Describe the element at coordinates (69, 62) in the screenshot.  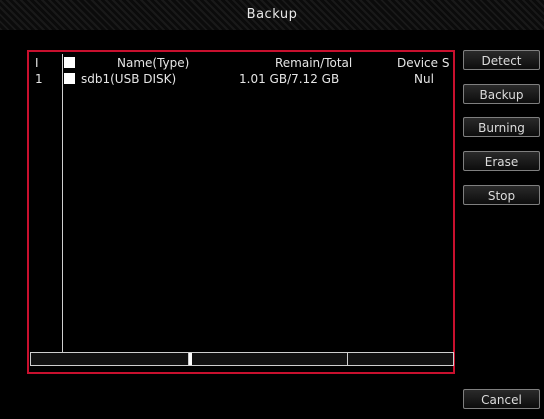
I see `select-all-checkbox` at that location.